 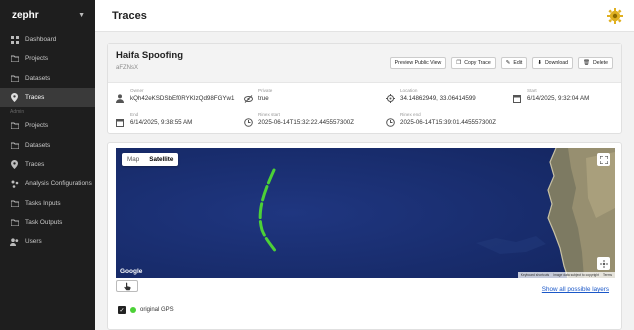 What do you see at coordinates (47, 15) in the screenshot?
I see `brand-switcher: zephr ▼` at bounding box center [47, 15].